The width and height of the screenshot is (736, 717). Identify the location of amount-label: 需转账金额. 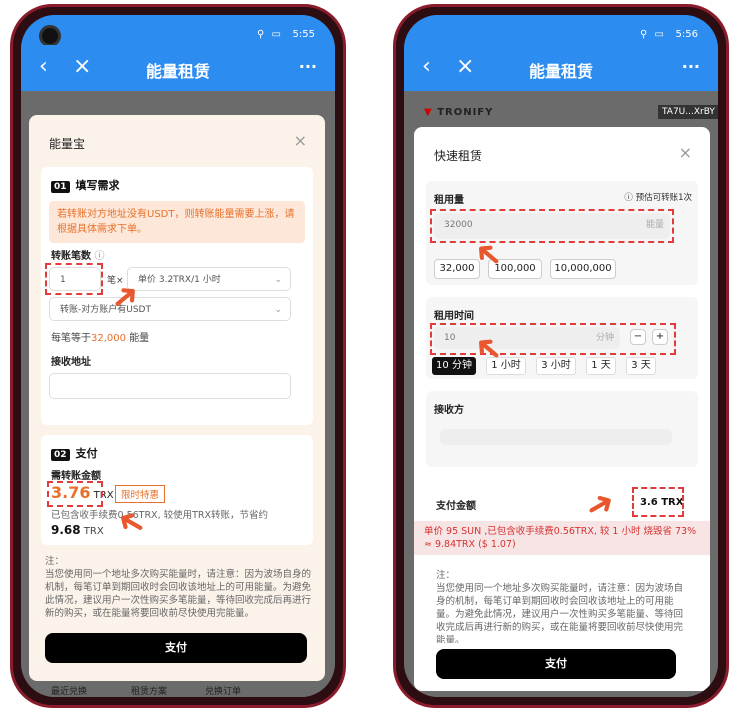
(76, 476).